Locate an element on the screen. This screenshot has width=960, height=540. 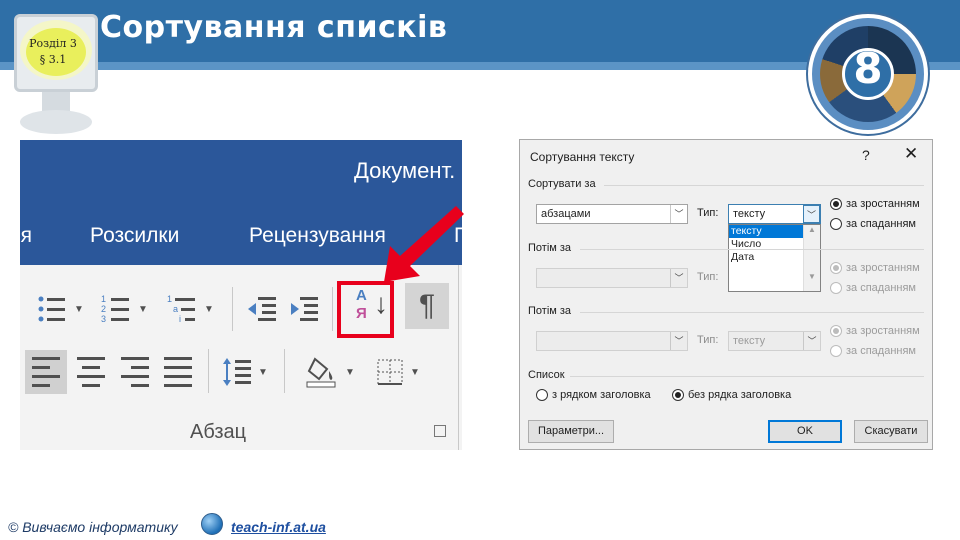
align-left-icon is located at coordinates (46, 372).